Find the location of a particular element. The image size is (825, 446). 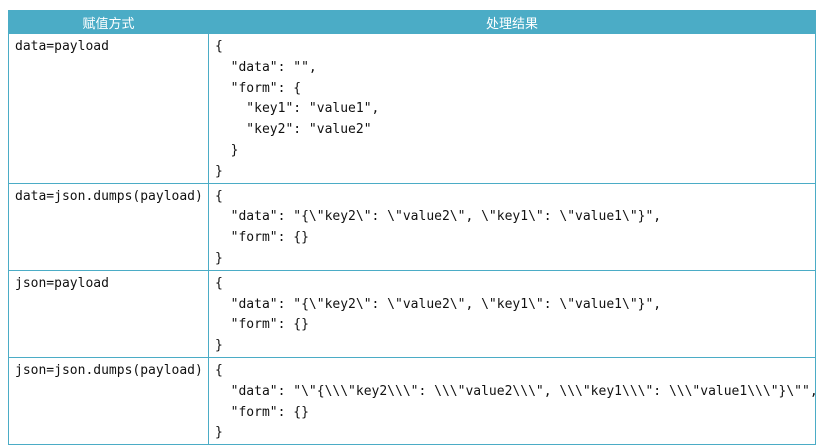

header-row: 赋值方式 处理结果 is located at coordinates (412, 22).